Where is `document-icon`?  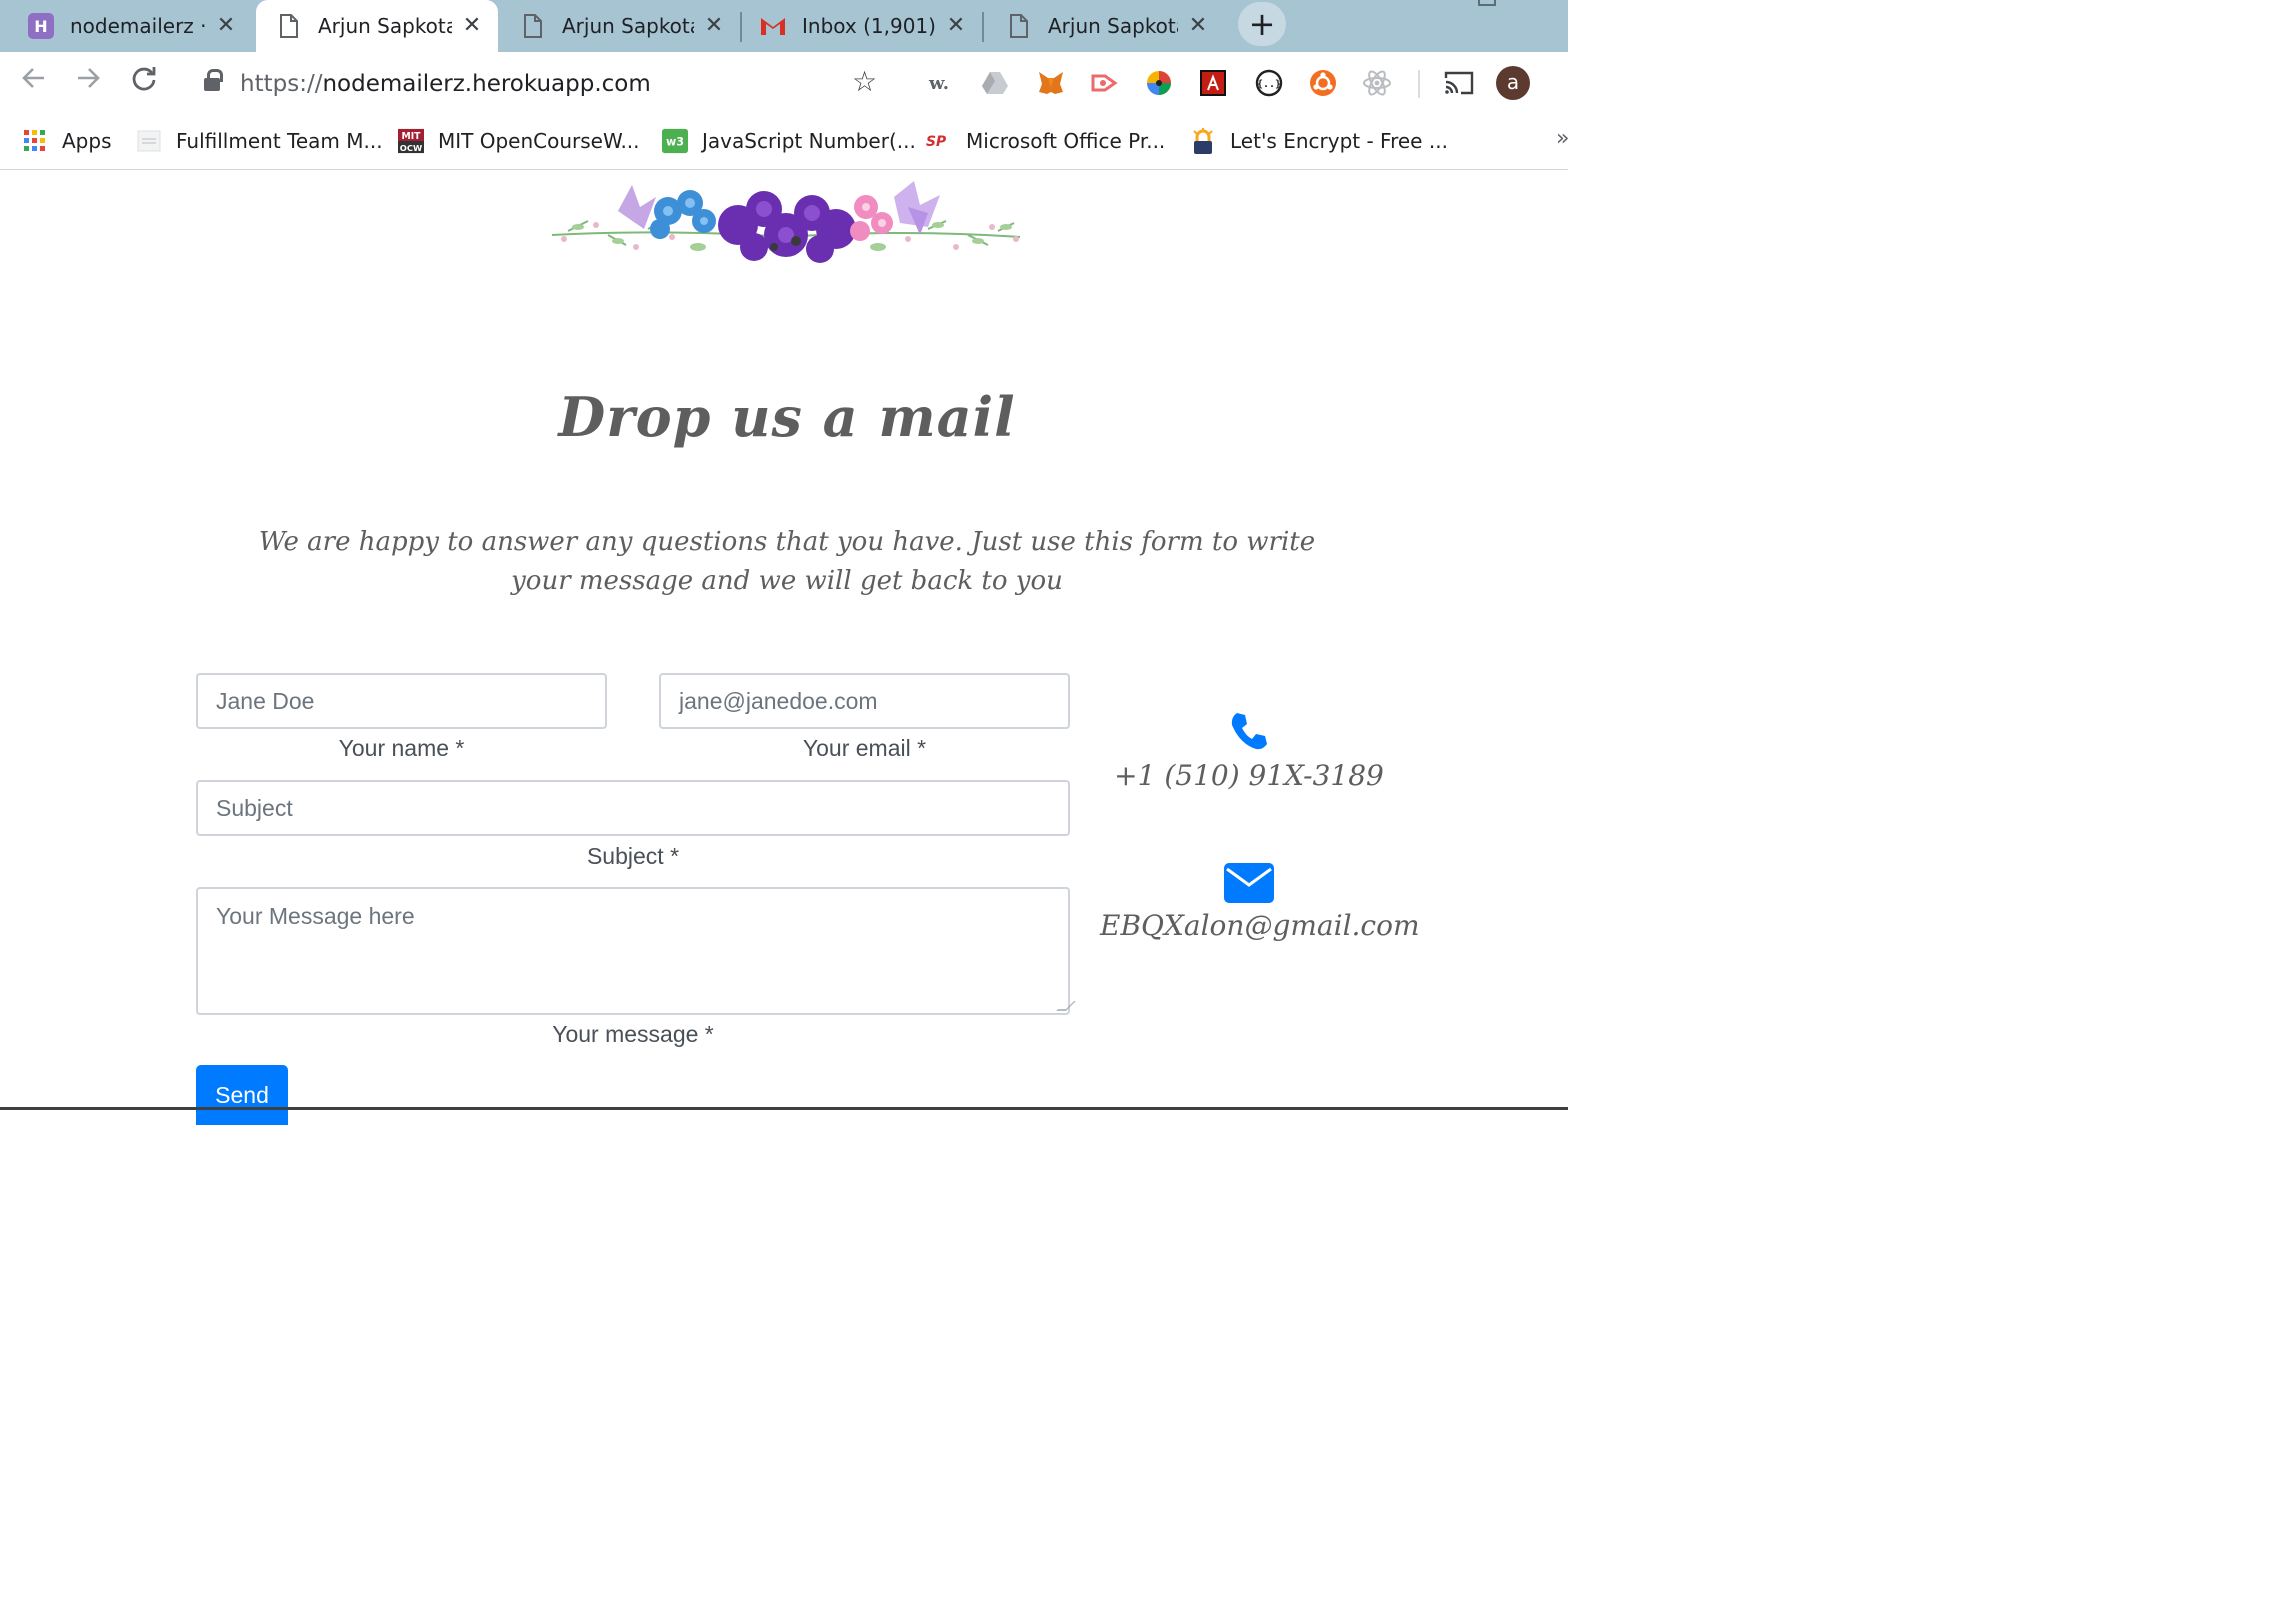
document-icon is located at coordinates (149, 141).